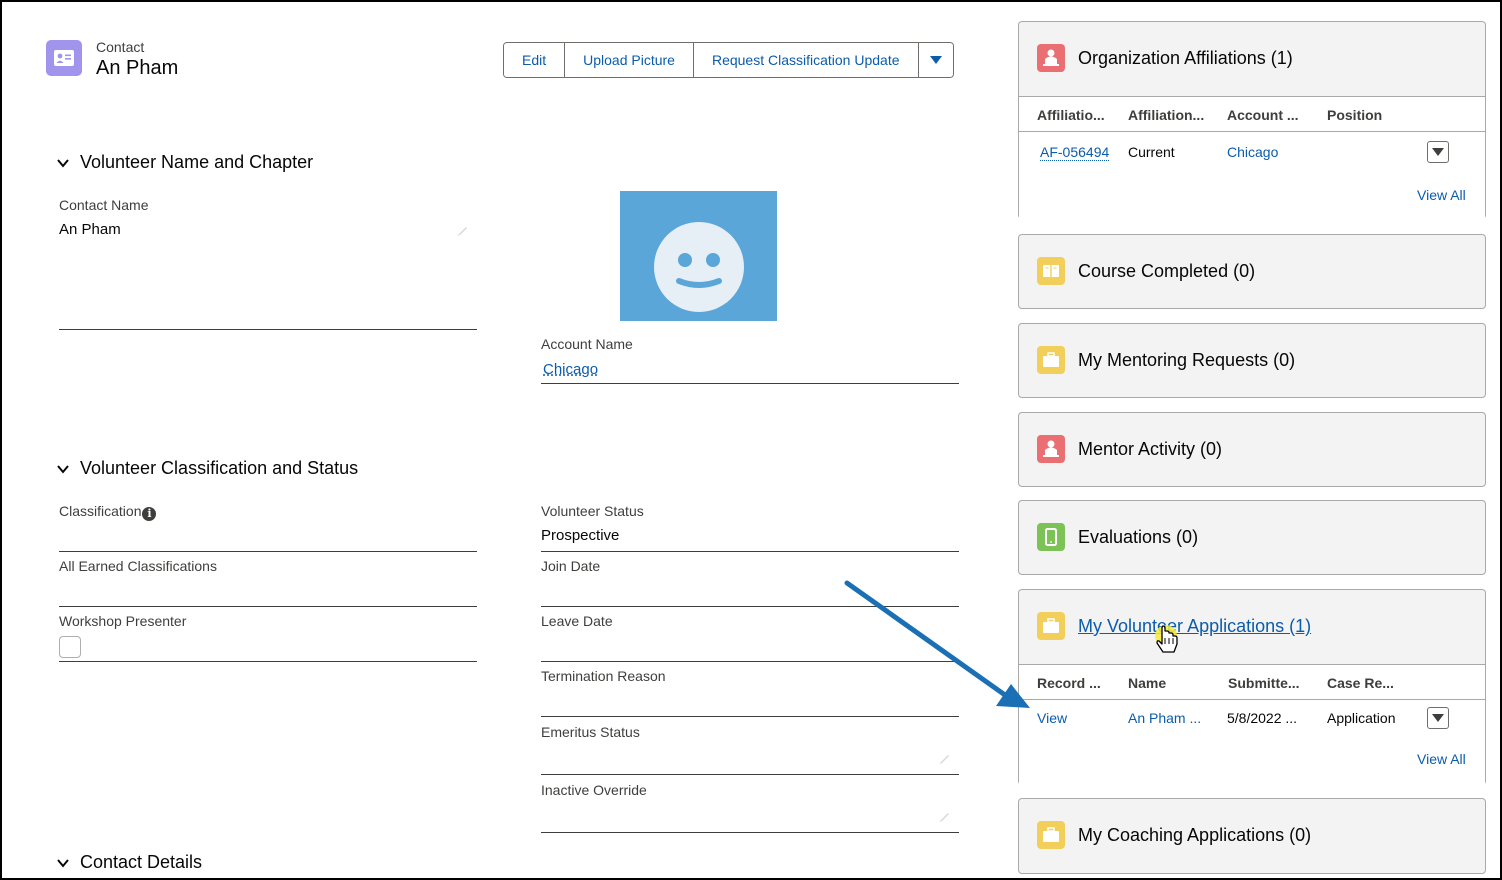 This screenshot has height=880, width=1502. I want to click on classification-label-text: Classification, so click(100, 511).